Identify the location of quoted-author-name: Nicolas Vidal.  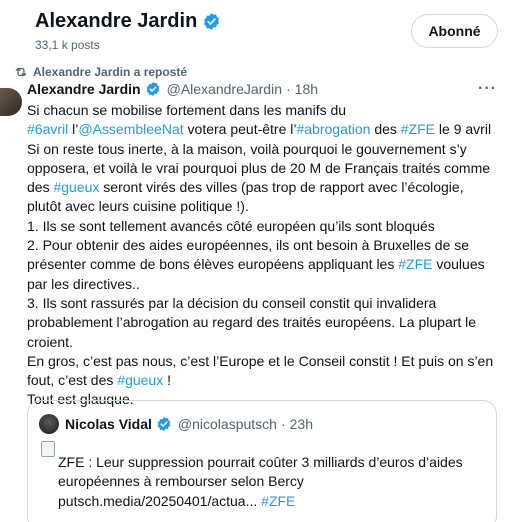
(108, 424).